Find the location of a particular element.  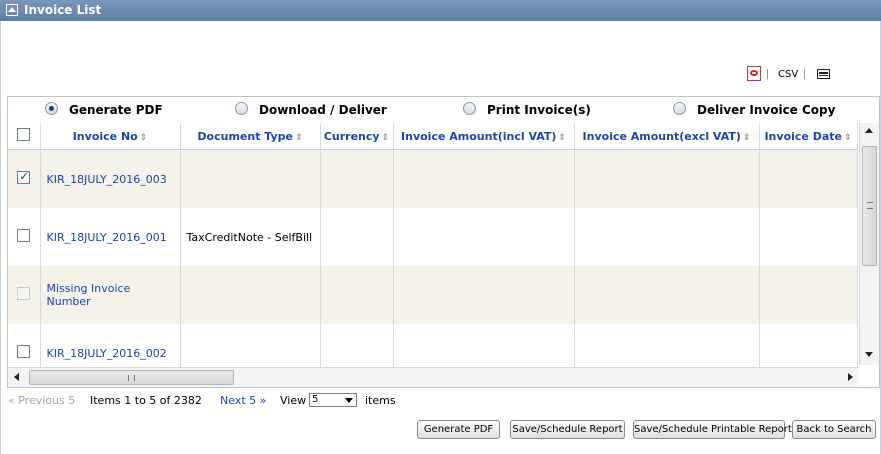

table-row: Missing Invoice Number is located at coordinates (433, 295).